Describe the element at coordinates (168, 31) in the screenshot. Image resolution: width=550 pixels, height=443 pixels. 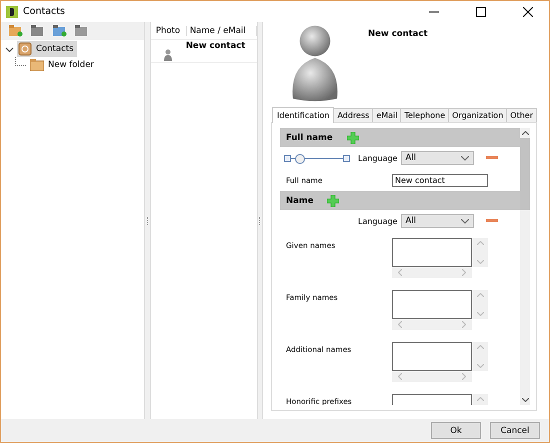
I see `column-header: Photo` at that location.